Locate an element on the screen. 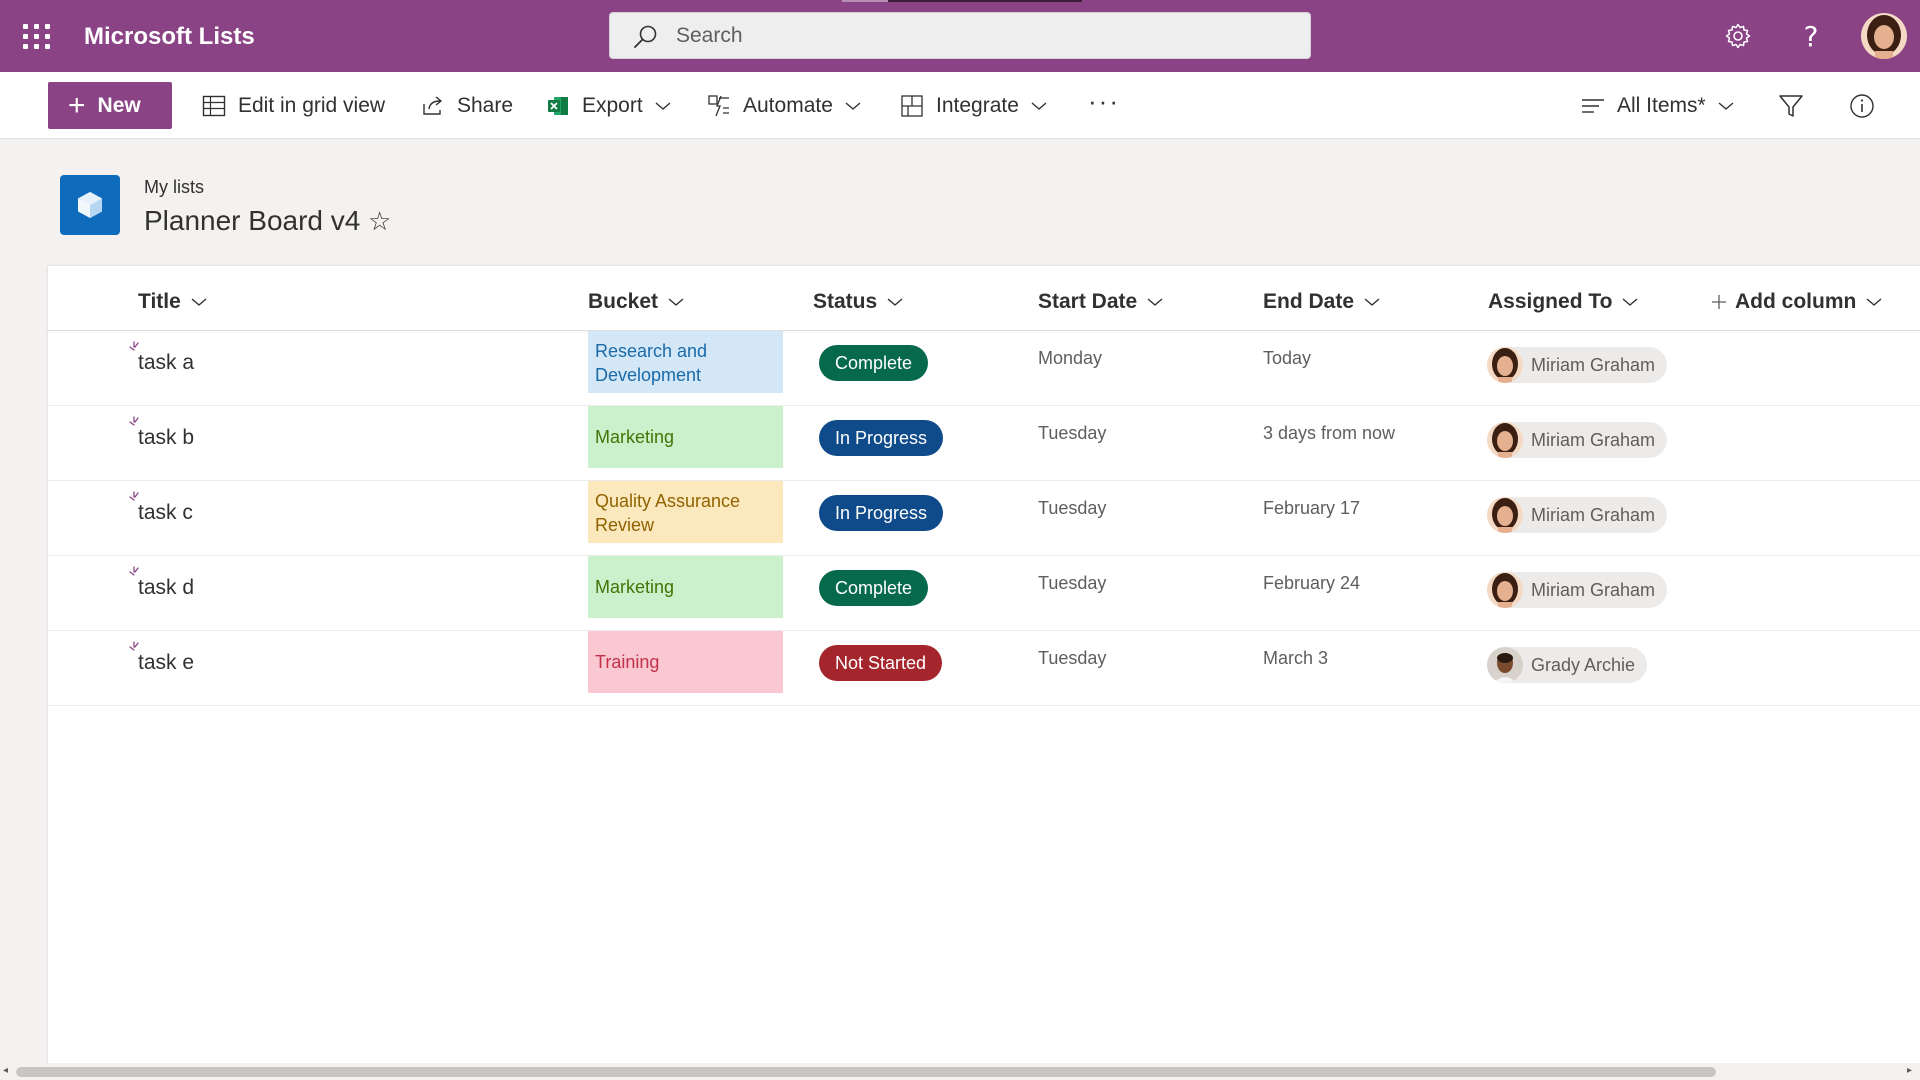 This screenshot has width=1920, height=1080. favorite-star-icon: ☆ is located at coordinates (379, 222).